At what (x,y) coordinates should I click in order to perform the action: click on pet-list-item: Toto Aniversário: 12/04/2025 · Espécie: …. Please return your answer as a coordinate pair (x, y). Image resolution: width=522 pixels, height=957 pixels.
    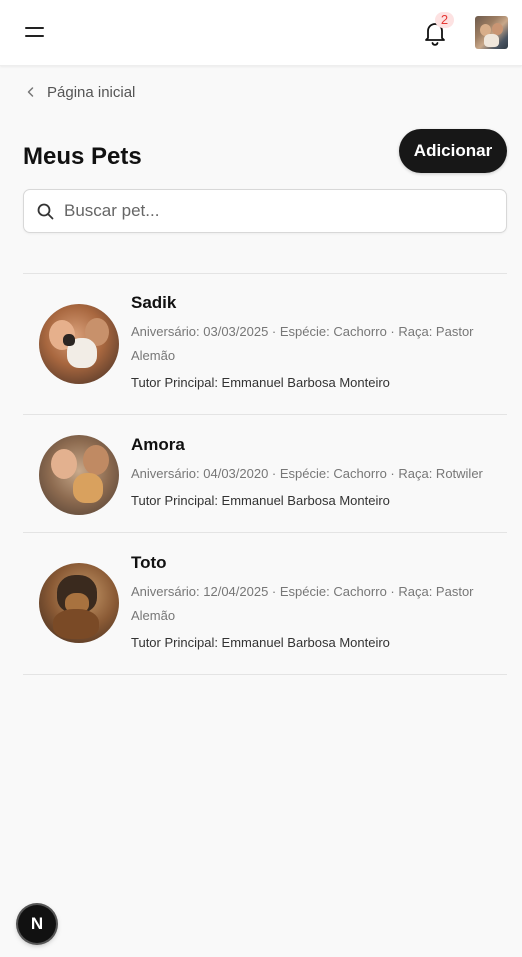
    Looking at the image, I should click on (265, 604).